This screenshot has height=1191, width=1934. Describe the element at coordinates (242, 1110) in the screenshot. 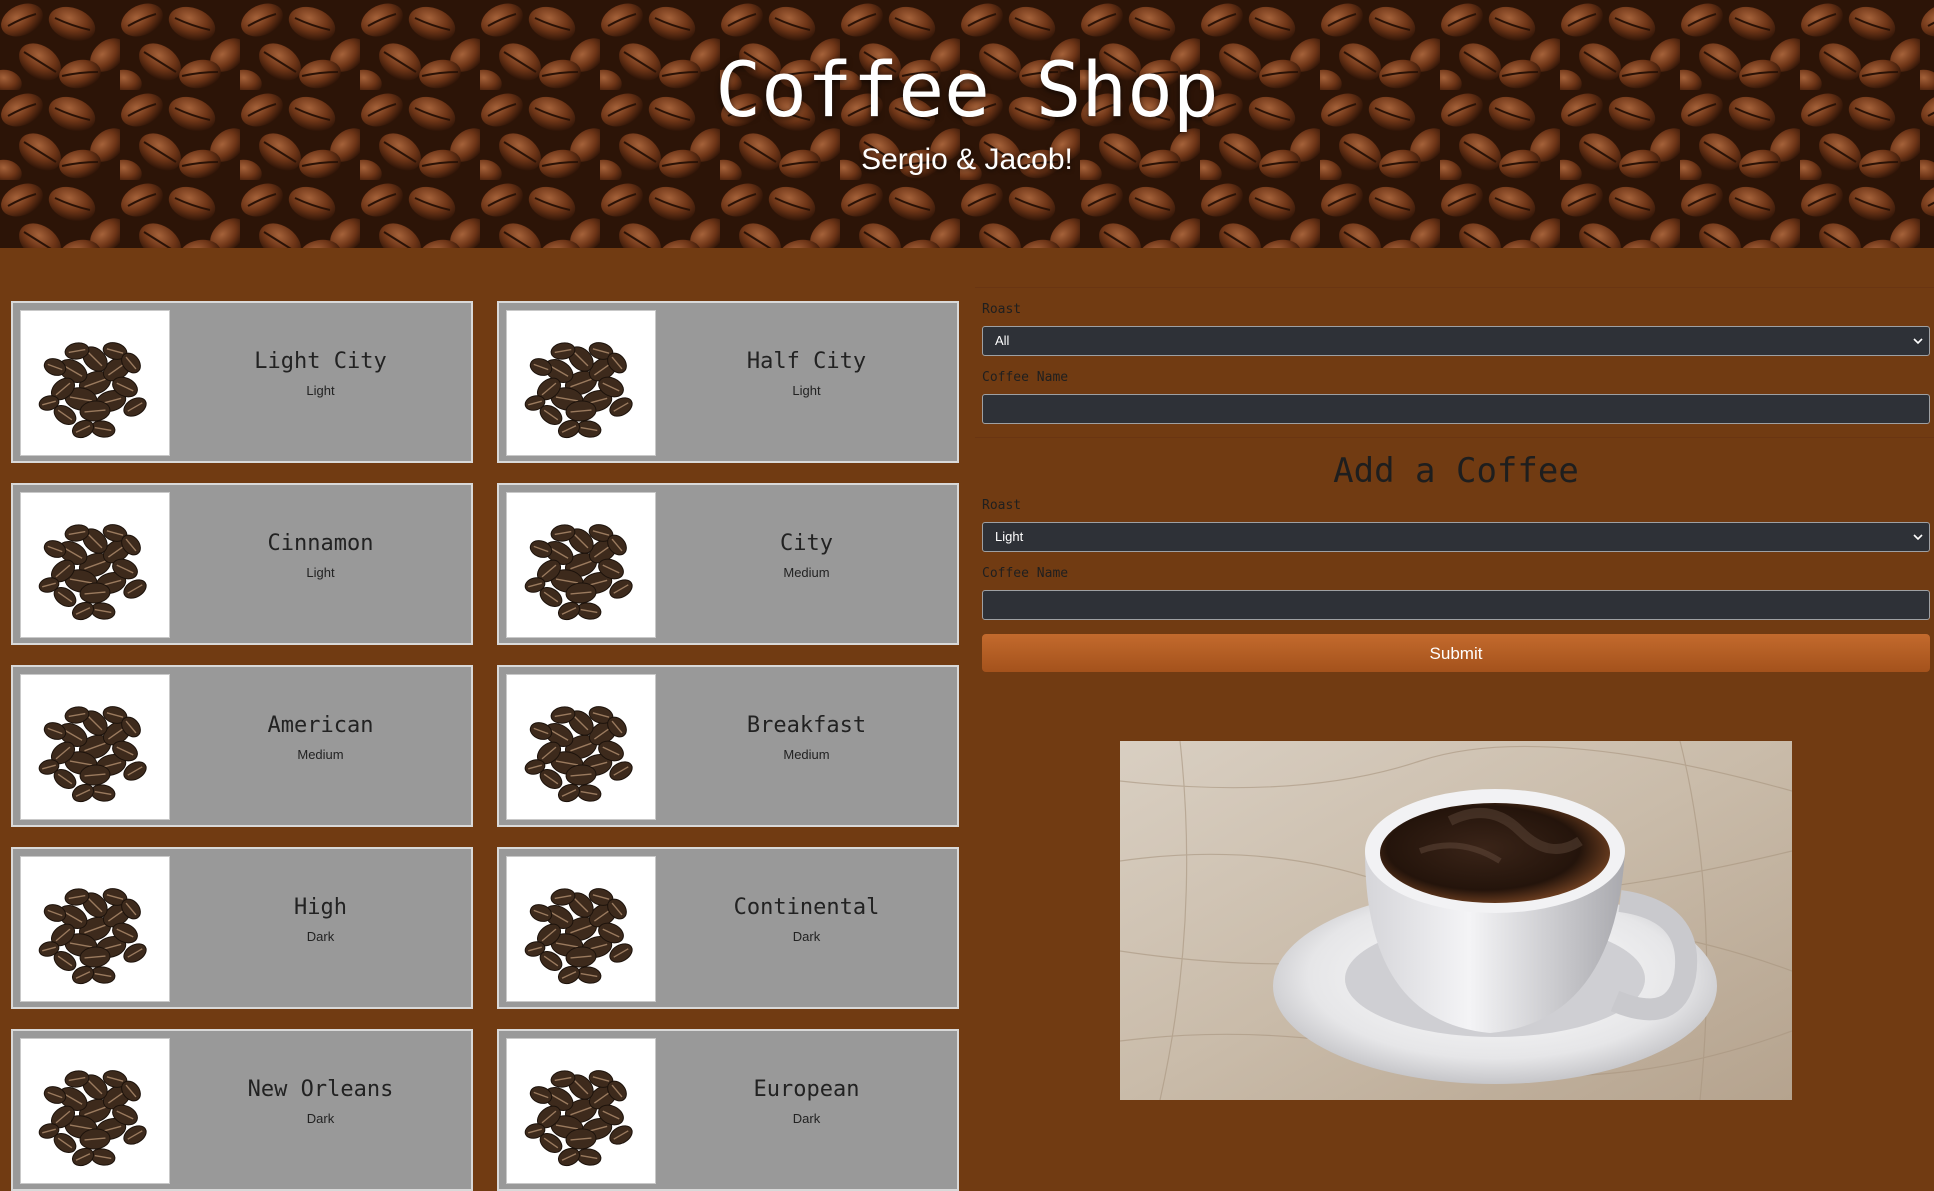

I see `coffee-card: New Orleans Dark` at that location.